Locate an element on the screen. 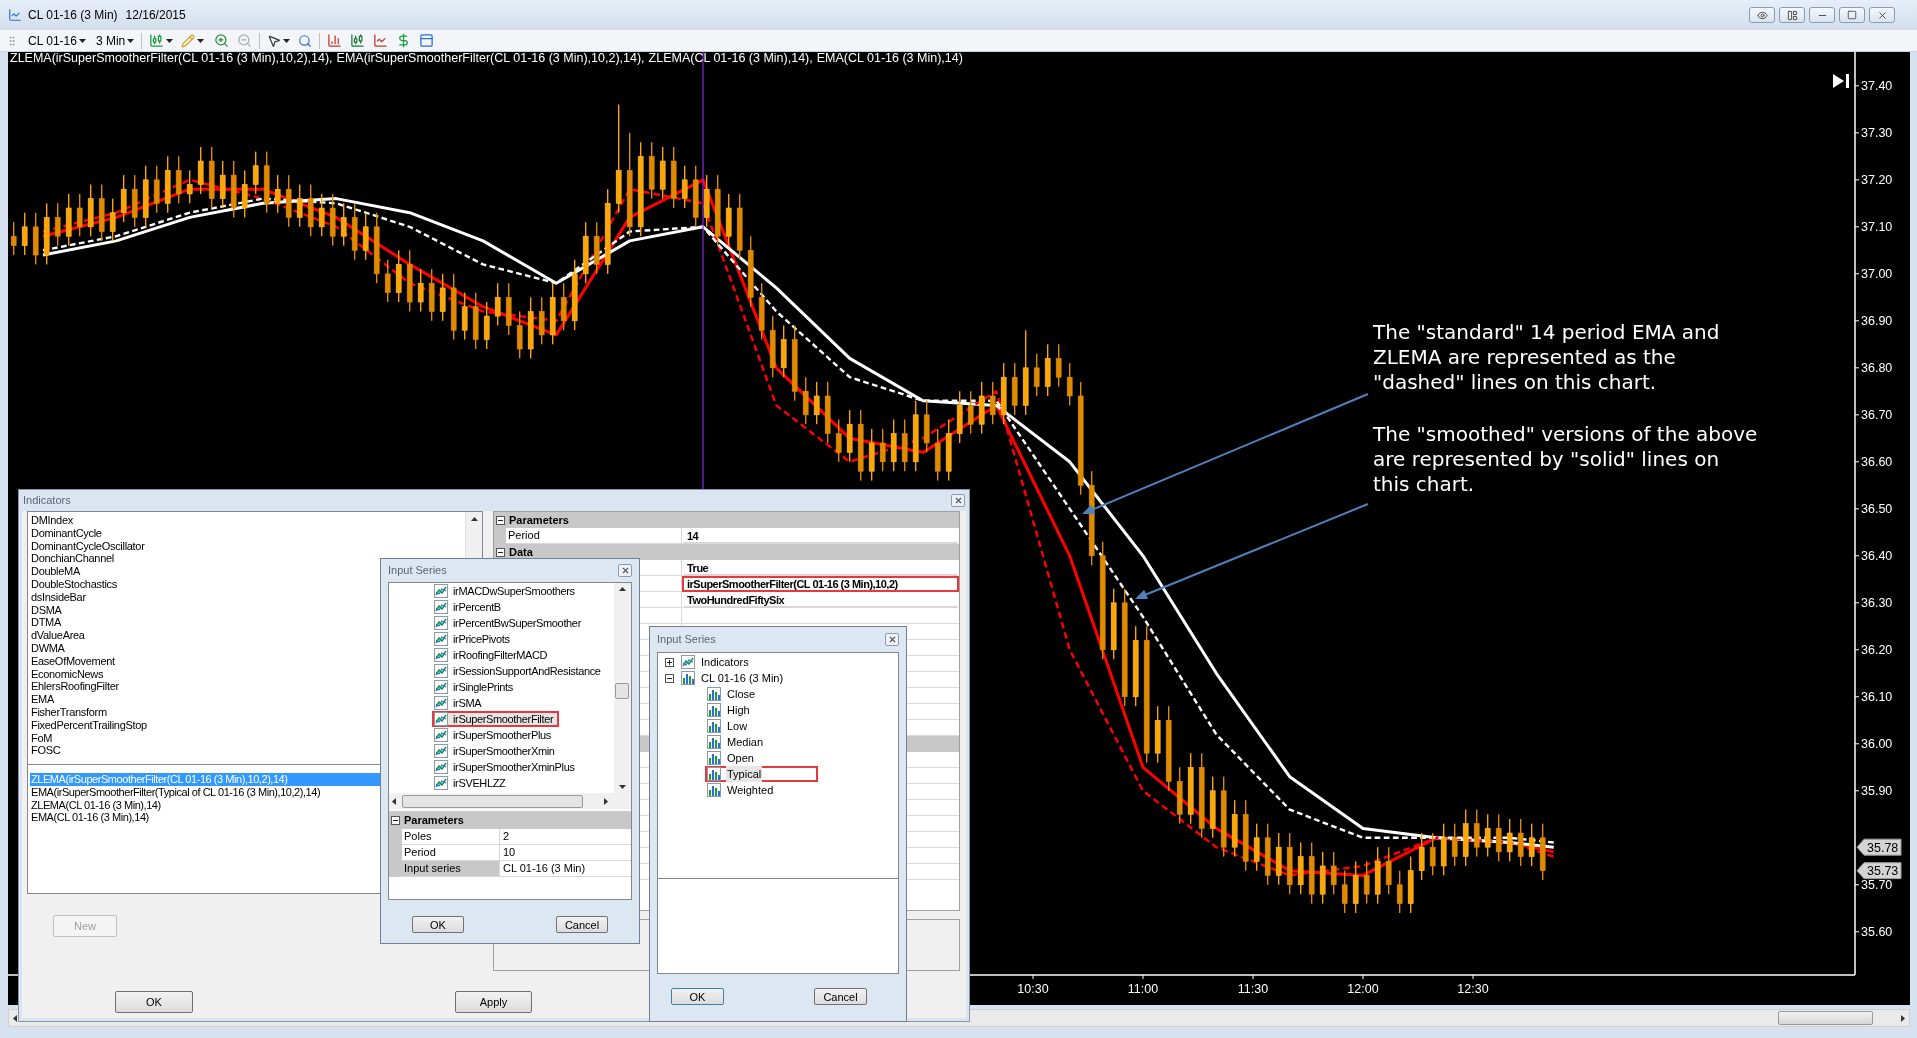 The image size is (1917, 1038). y-tick-label: 36.30 is located at coordinates (1877, 603).